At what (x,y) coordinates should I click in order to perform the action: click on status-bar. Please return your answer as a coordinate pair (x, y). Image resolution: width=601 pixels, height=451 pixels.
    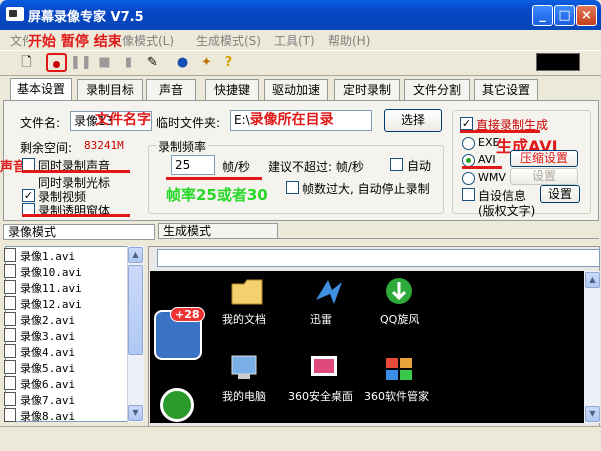
    Looking at the image, I should click on (300, 438).